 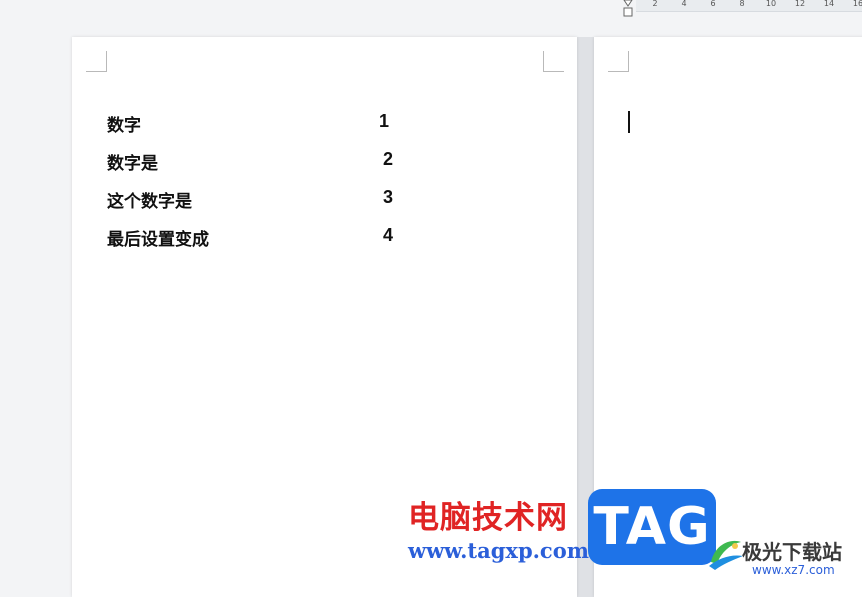 I want to click on ruler-tick: 4, so click(x=684, y=4).